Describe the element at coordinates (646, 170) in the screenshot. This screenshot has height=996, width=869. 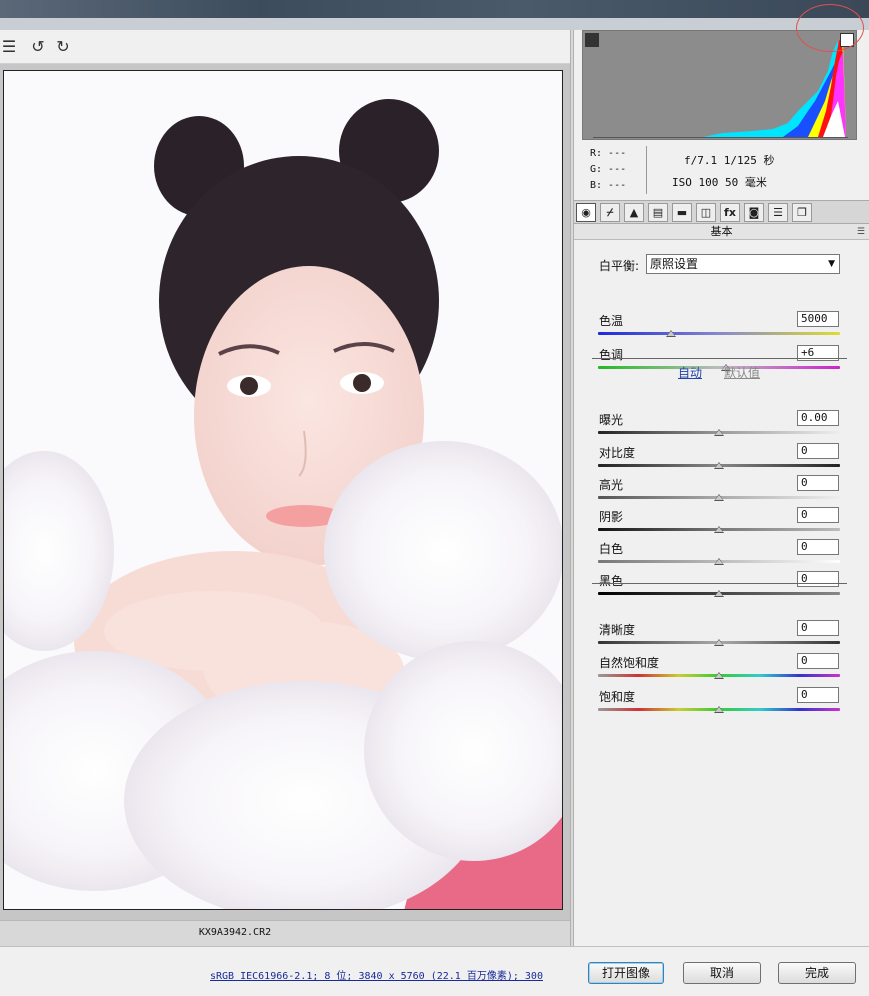
I see `readout-separator` at that location.